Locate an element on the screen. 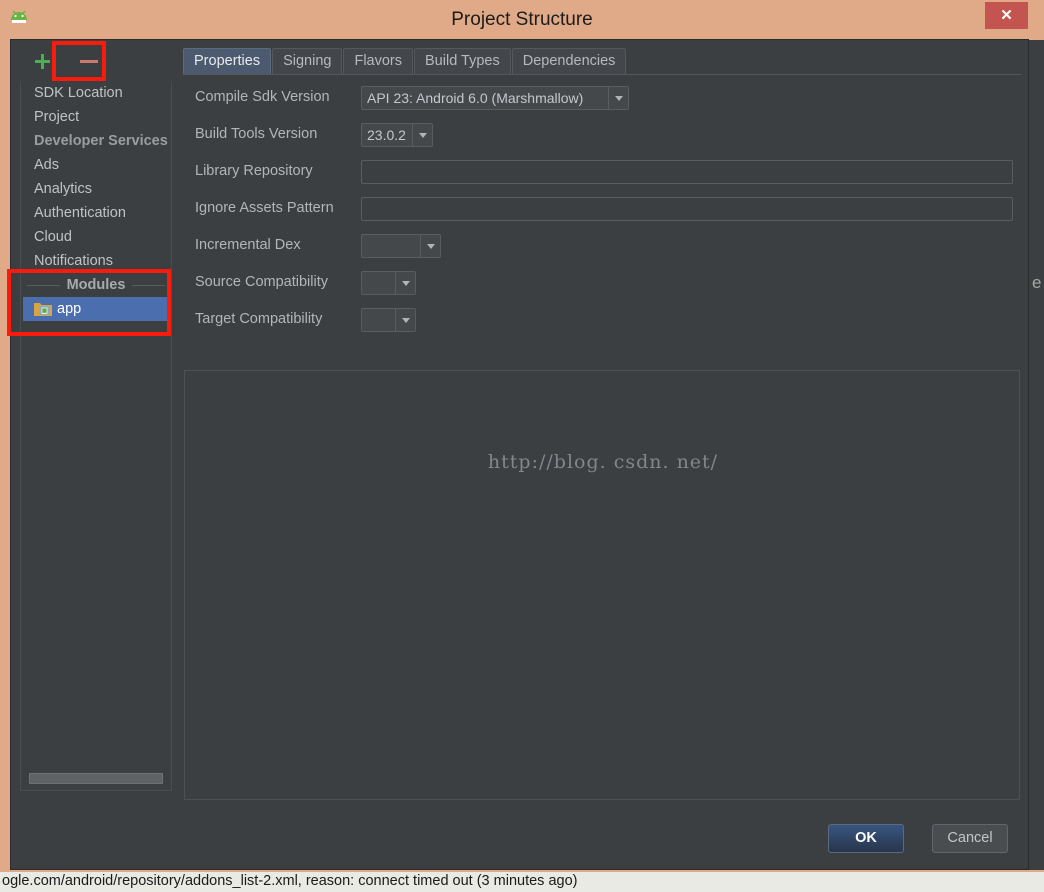 The height and width of the screenshot is (892, 1044). sidebar-item-analytics: Analytics is located at coordinates (96, 189).